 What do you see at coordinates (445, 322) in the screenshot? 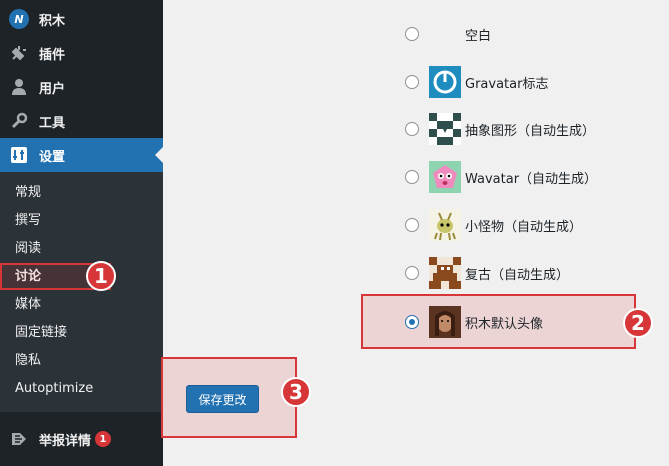
I see `custom-avatar-image` at bounding box center [445, 322].